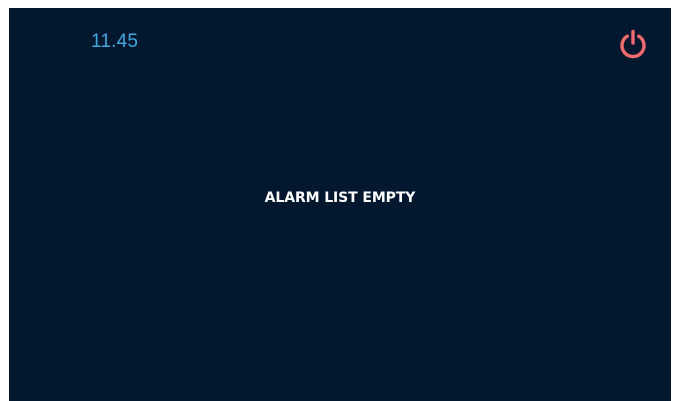 Image resolution: width=677 pixels, height=401 pixels. Describe the element at coordinates (340, 198) in the screenshot. I see `alarm-list-empty-message: ALARM LIST EMPTY` at that location.